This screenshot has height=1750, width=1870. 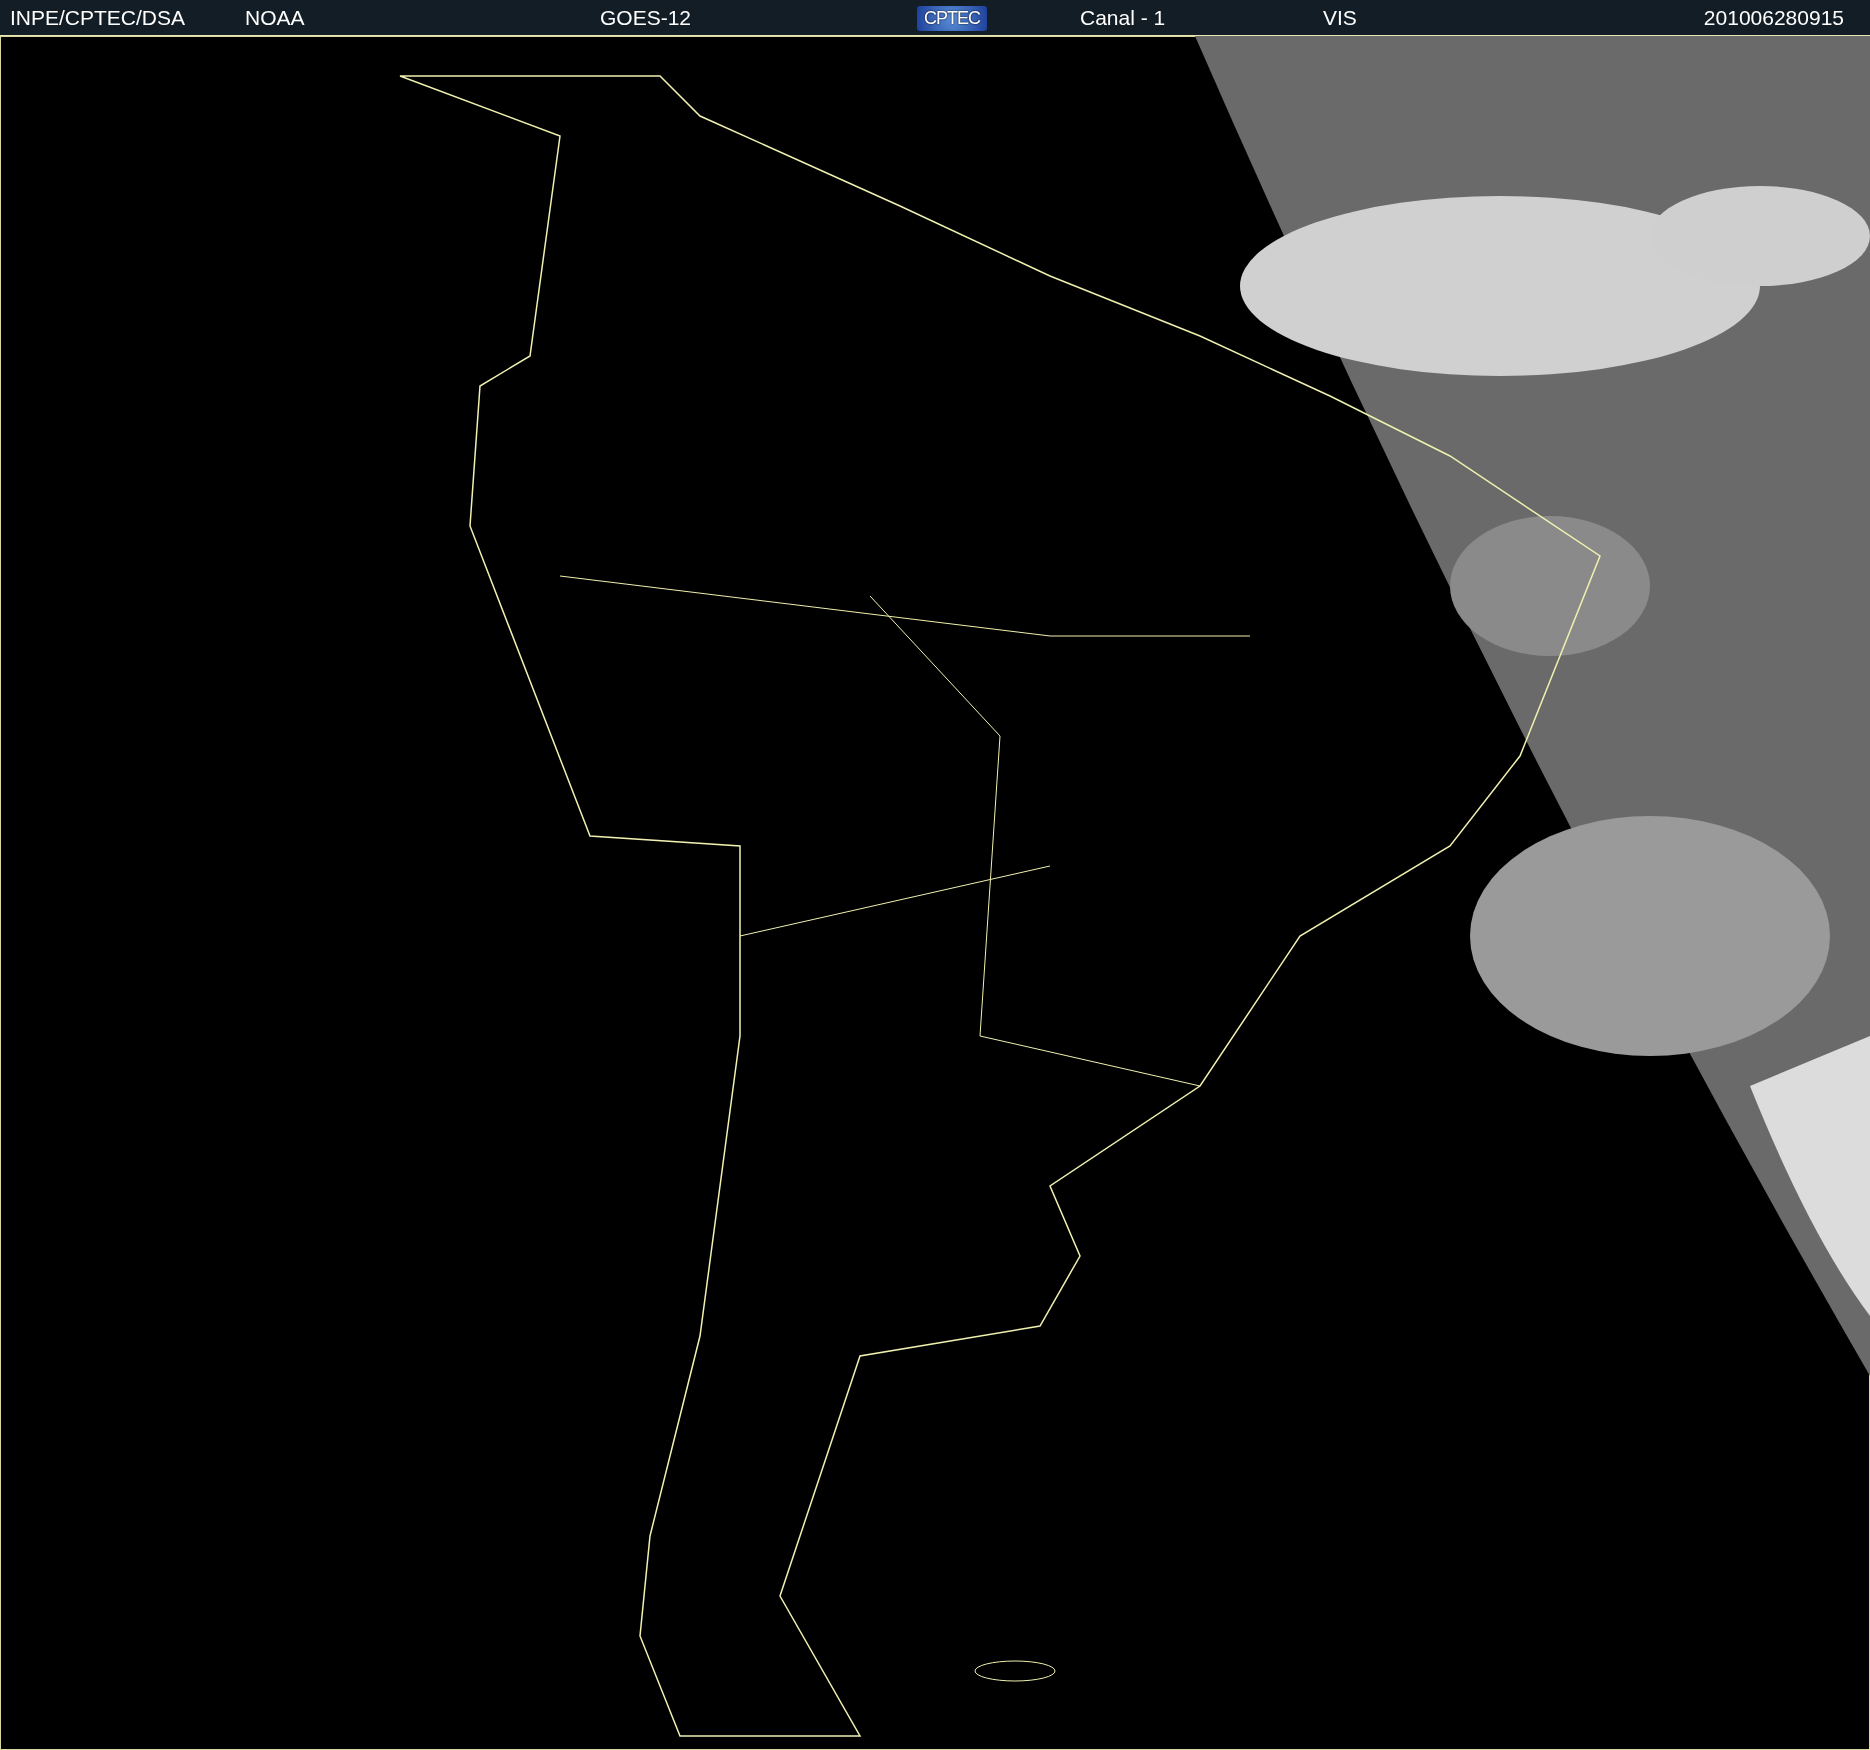 I want to click on header-label: VIS, so click(x=1340, y=17).